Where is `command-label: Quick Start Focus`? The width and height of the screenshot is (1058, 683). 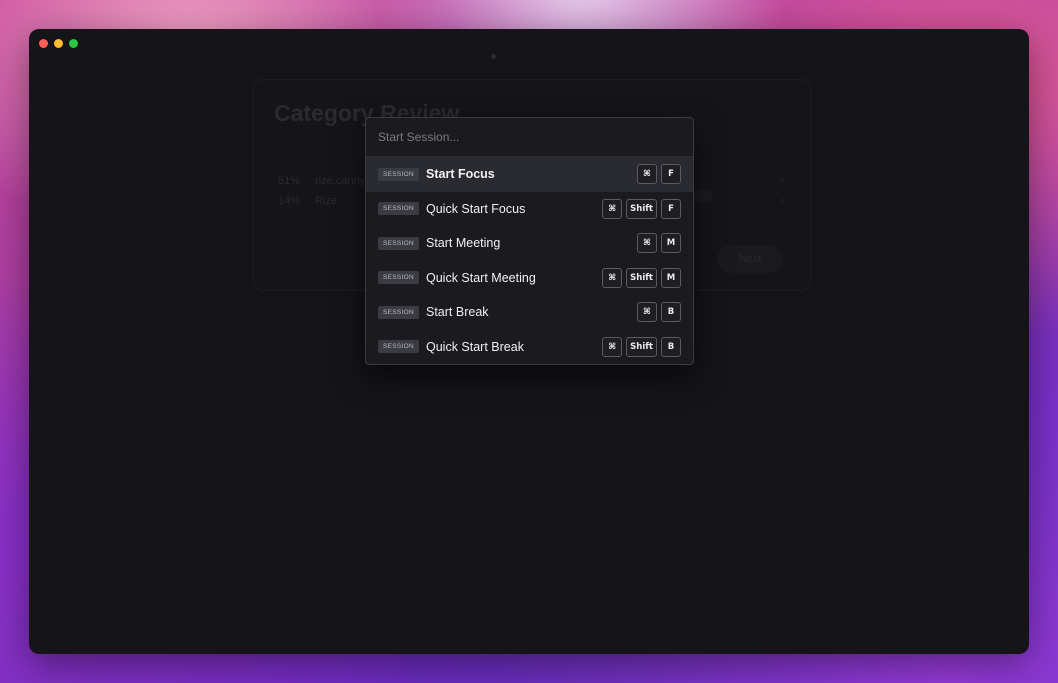 command-label: Quick Start Focus is located at coordinates (476, 208).